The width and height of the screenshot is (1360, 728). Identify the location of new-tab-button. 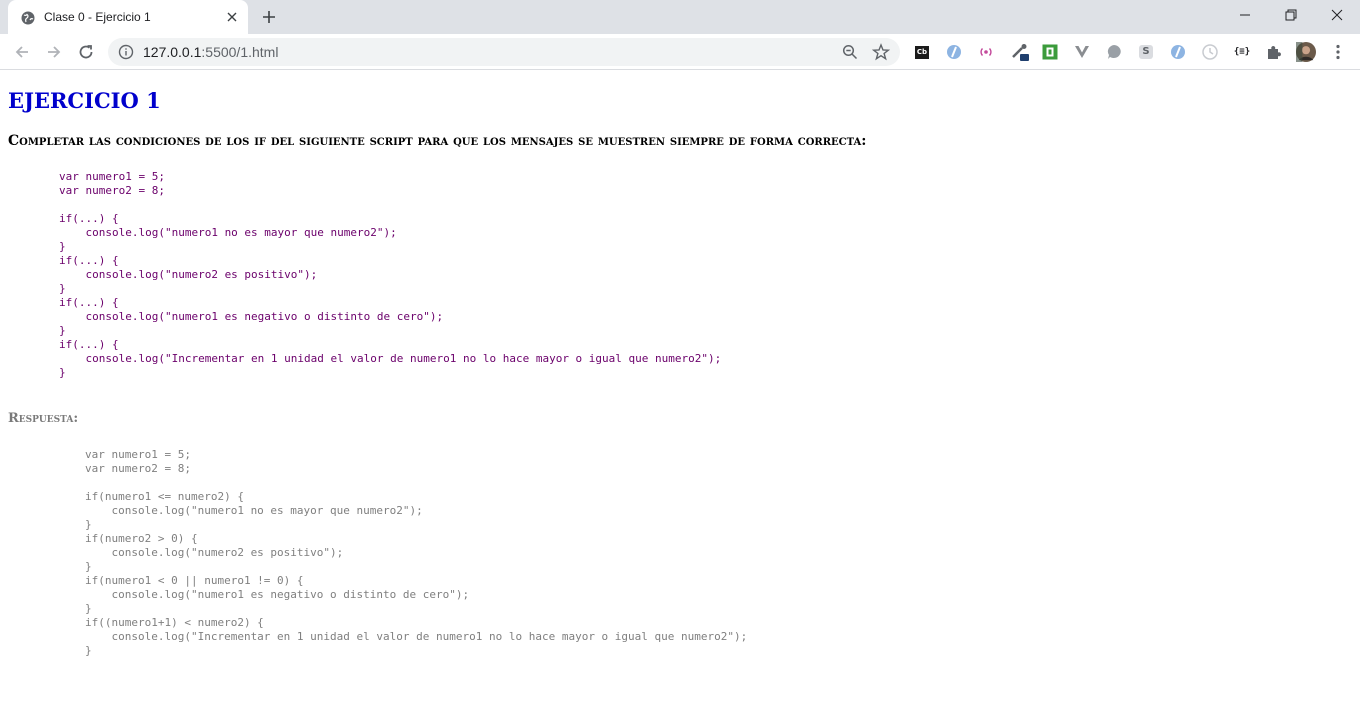
(269, 17).